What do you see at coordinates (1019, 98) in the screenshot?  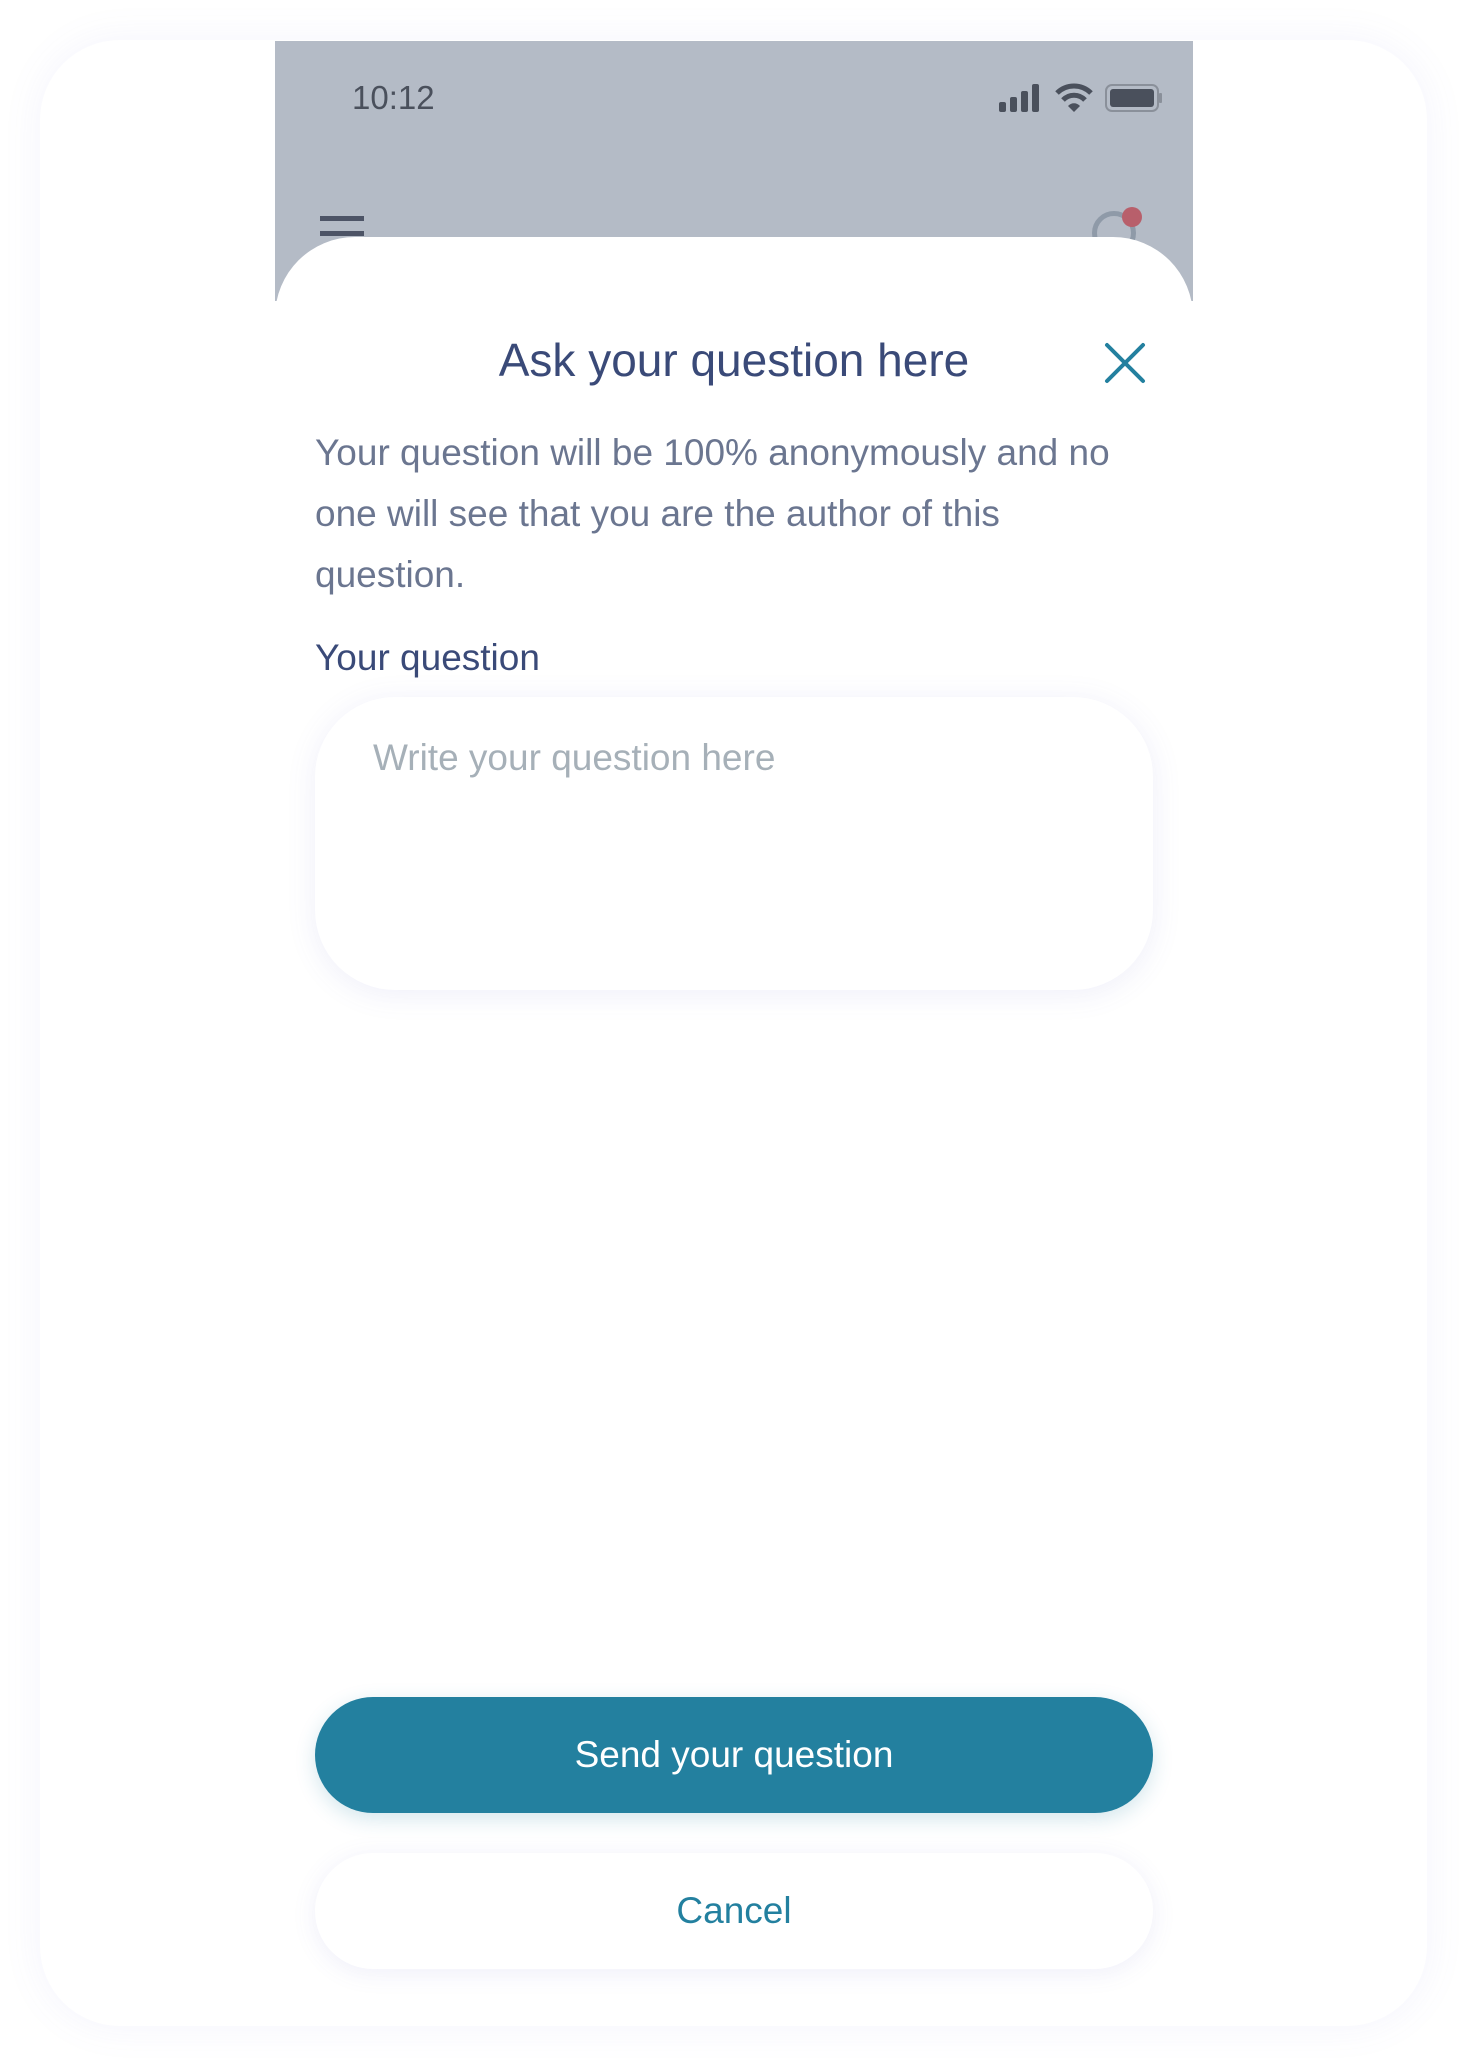 I see `signal-icon` at bounding box center [1019, 98].